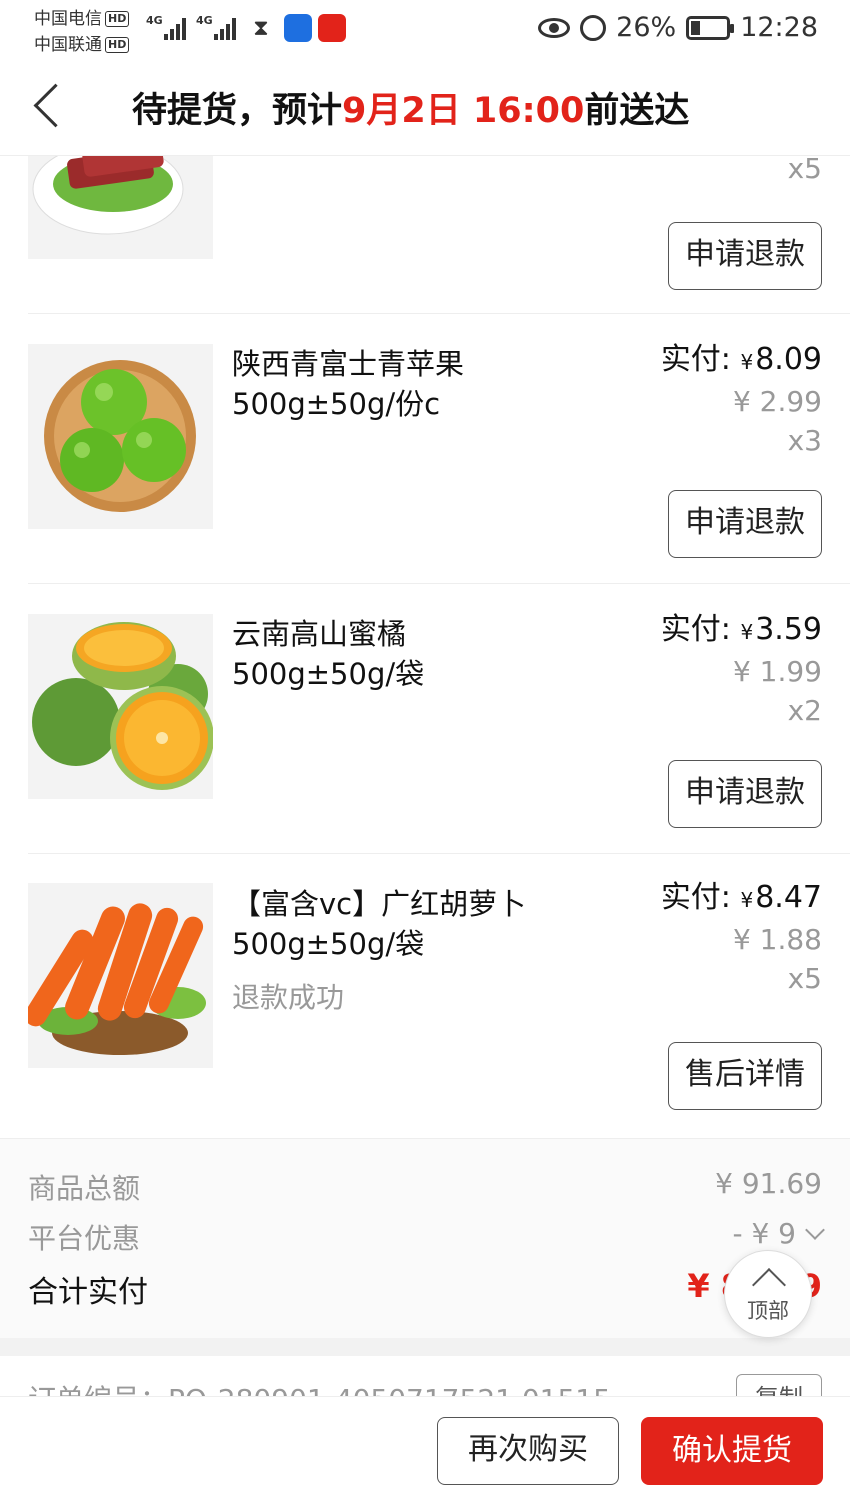 The width and height of the screenshot is (850, 1511). I want to click on quantity: x3, so click(804, 440).